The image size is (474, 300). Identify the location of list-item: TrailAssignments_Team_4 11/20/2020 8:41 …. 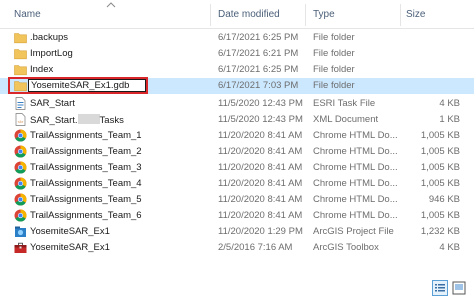
(237, 184).